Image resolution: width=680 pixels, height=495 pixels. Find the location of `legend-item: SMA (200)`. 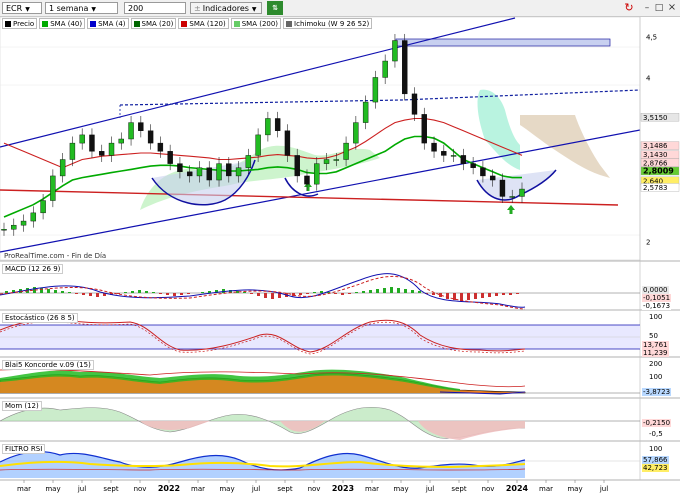

legend-item: SMA (200) is located at coordinates (256, 23).